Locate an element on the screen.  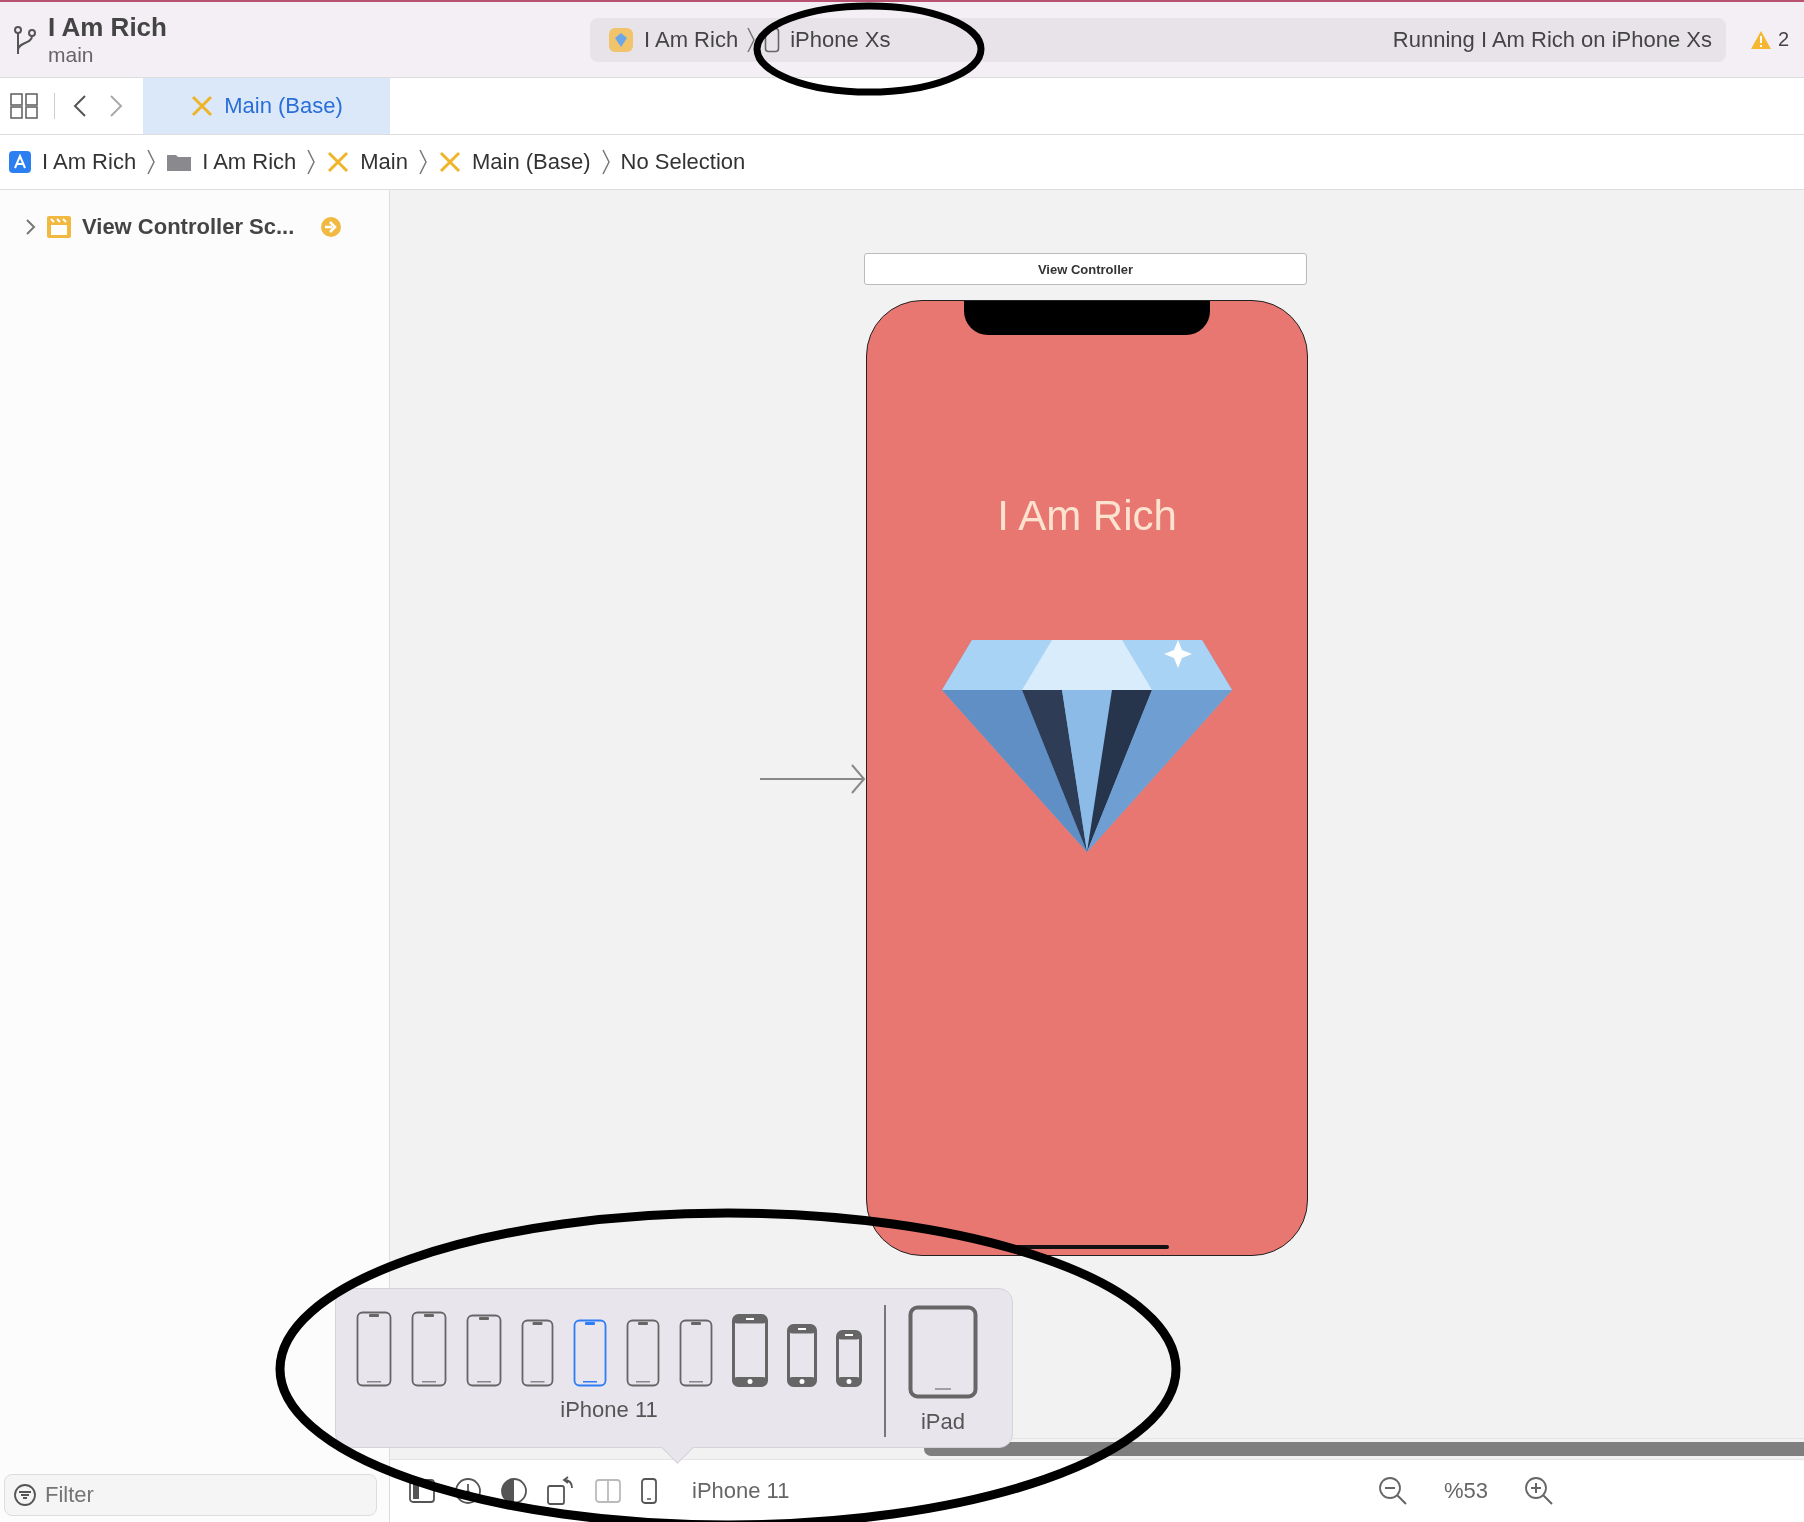
status-text: Running I Am Rich on iPhone Xs is located at coordinates (1552, 39).